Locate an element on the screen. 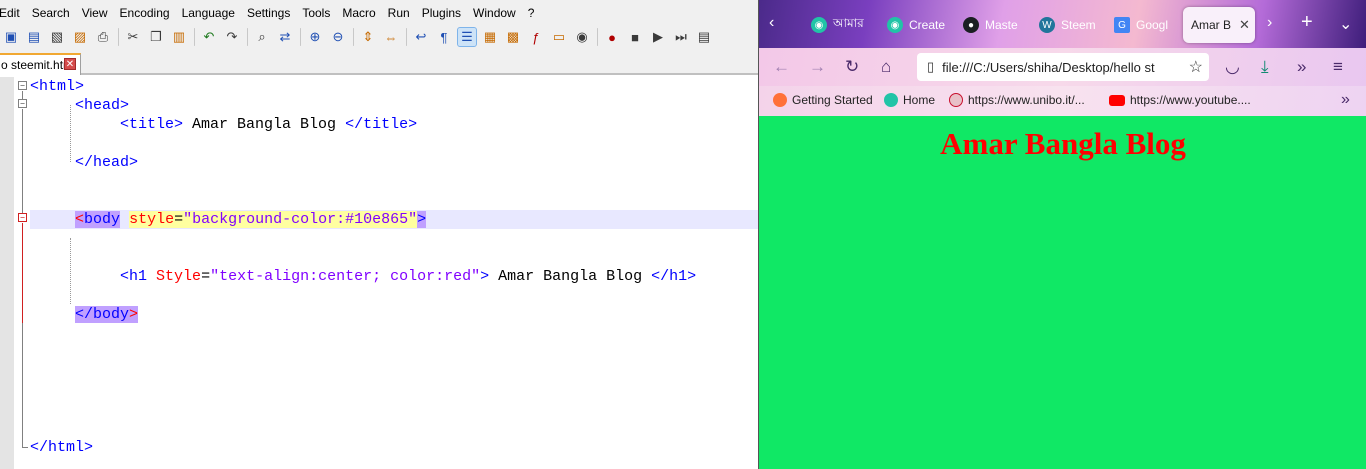 The height and width of the screenshot is (469, 1366). menu-plugins: Plugins is located at coordinates (441, 13).